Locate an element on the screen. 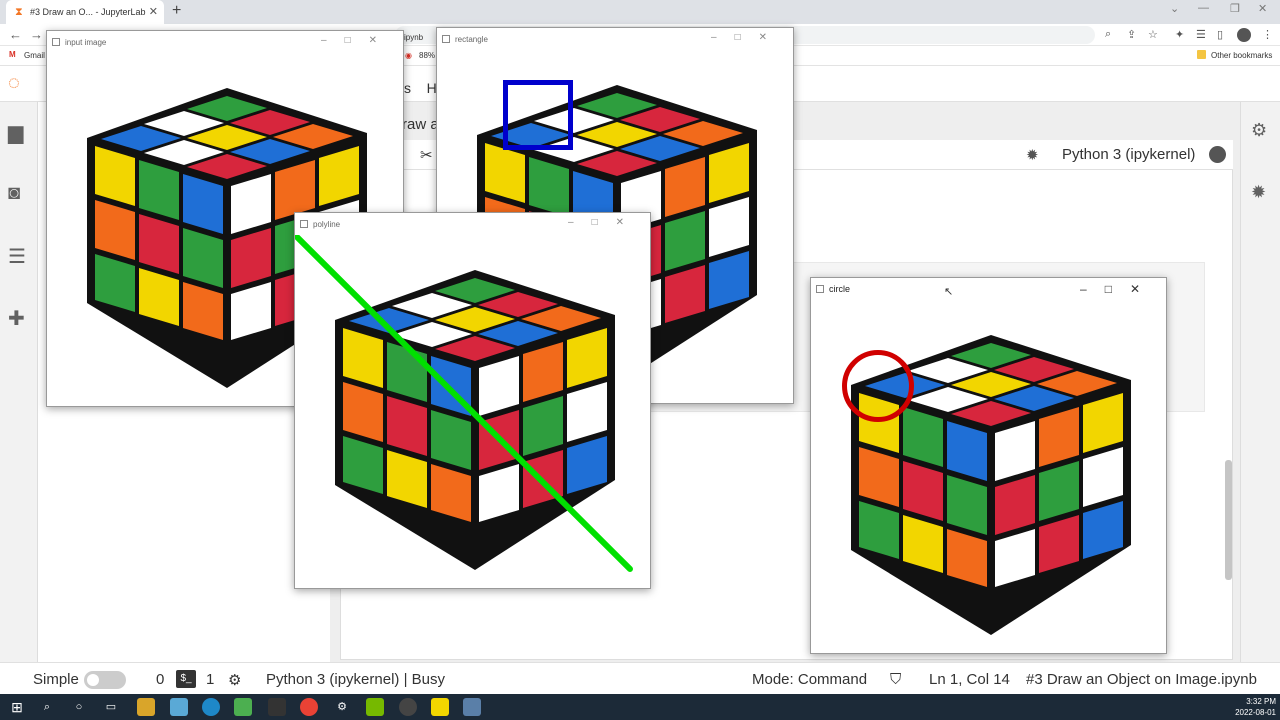 The width and height of the screenshot is (1280, 720). obs-icon is located at coordinates (408, 707).